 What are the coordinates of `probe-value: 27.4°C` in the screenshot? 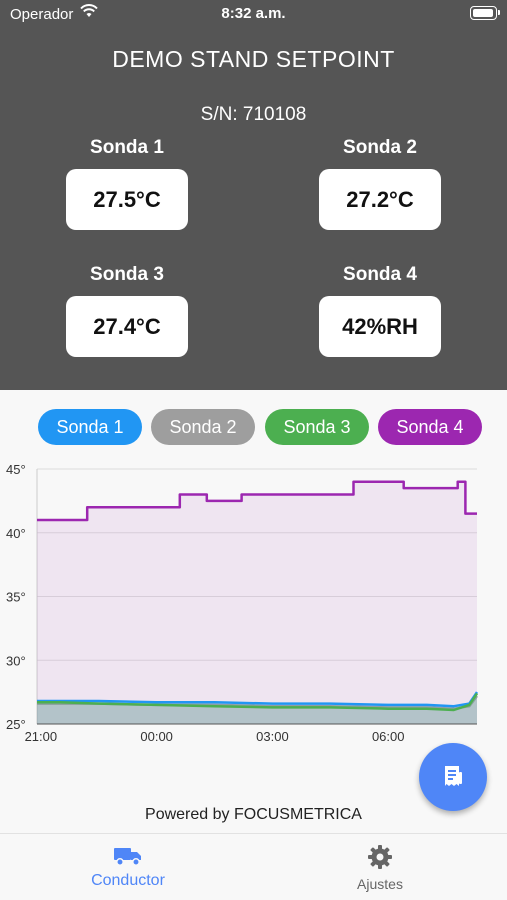 It's located at (127, 326).